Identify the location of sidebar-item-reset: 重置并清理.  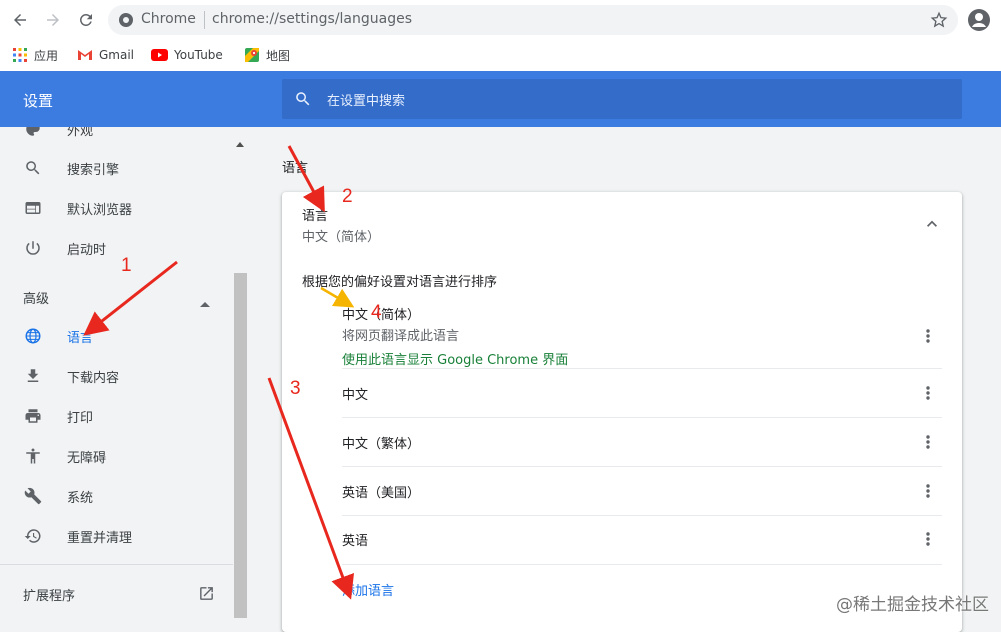
(116, 536).